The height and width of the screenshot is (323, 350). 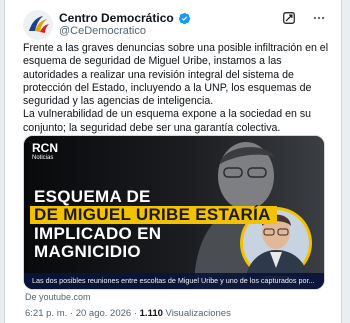 I want to click on logo-mark: RCN, so click(x=45, y=148).